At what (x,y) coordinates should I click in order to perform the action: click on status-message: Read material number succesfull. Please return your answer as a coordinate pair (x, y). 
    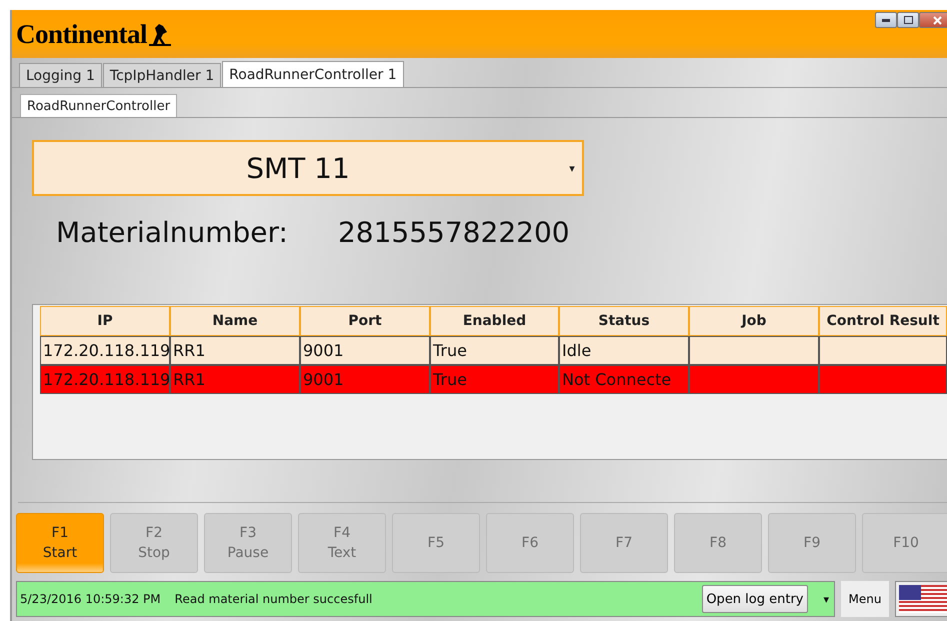
    Looking at the image, I should click on (273, 599).